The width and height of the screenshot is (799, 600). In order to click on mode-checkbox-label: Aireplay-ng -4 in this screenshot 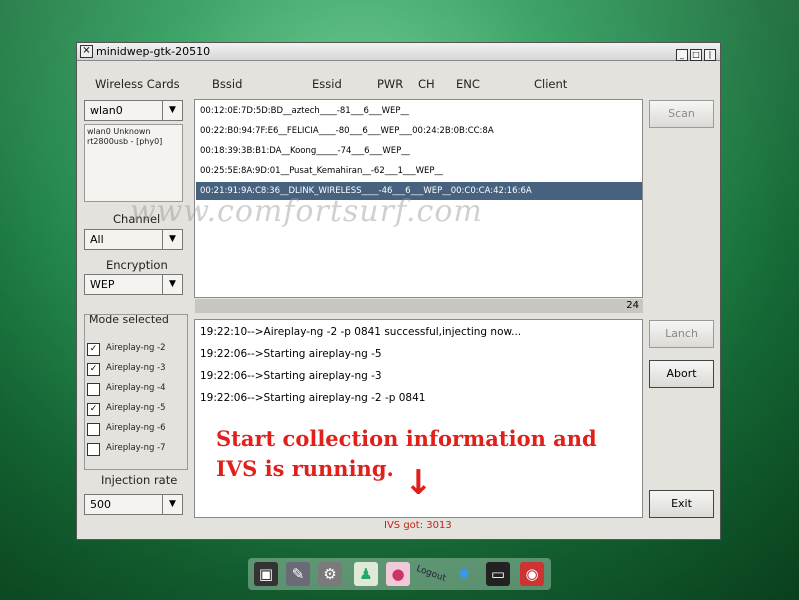, I will do `click(136, 388)`.